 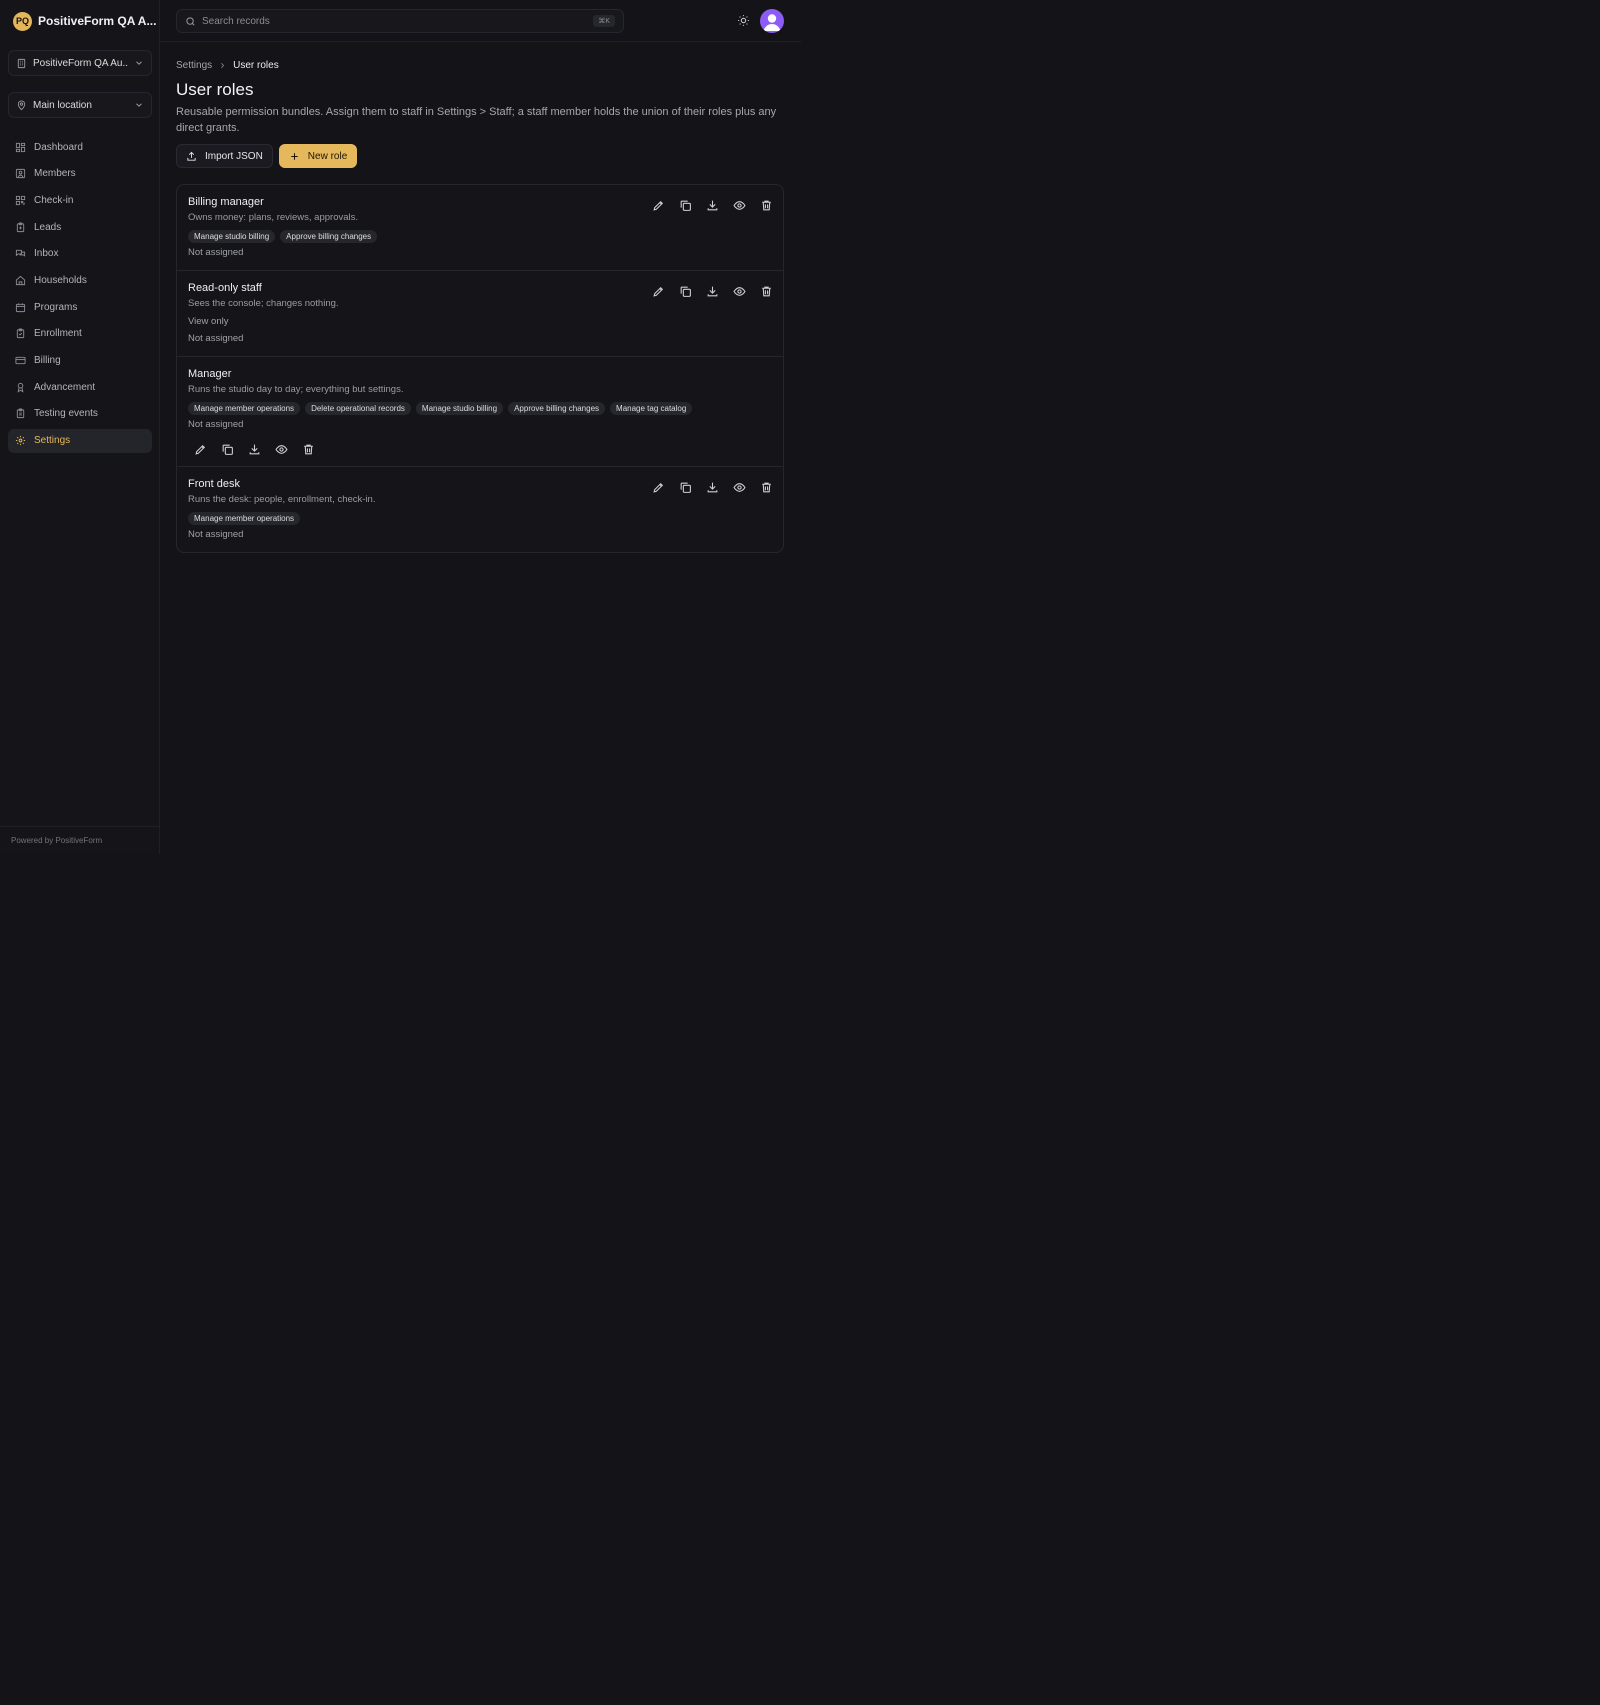 I want to click on sidebar-item-label: Billing, so click(x=47, y=360).